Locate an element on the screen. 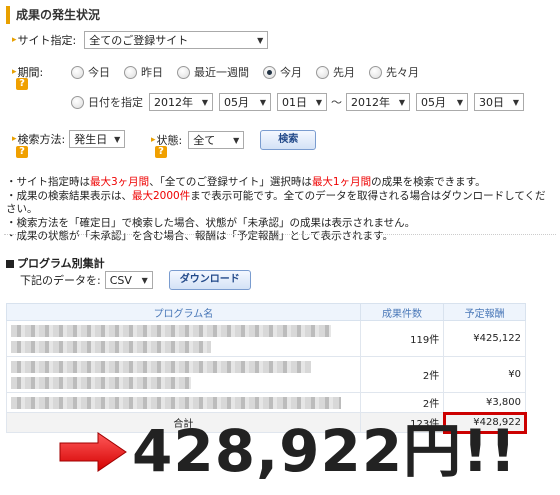 This screenshot has width=560, height=495. period-radio-3: 今月 is located at coordinates (282, 72).